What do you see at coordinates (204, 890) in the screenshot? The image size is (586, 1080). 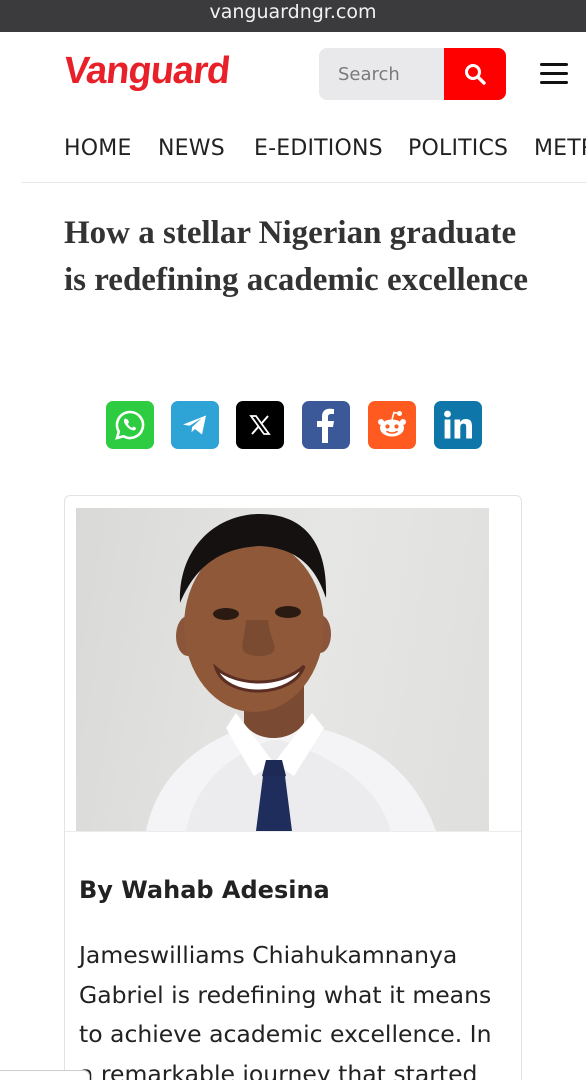 I see `article-byline: By Wahab Adesina` at bounding box center [204, 890].